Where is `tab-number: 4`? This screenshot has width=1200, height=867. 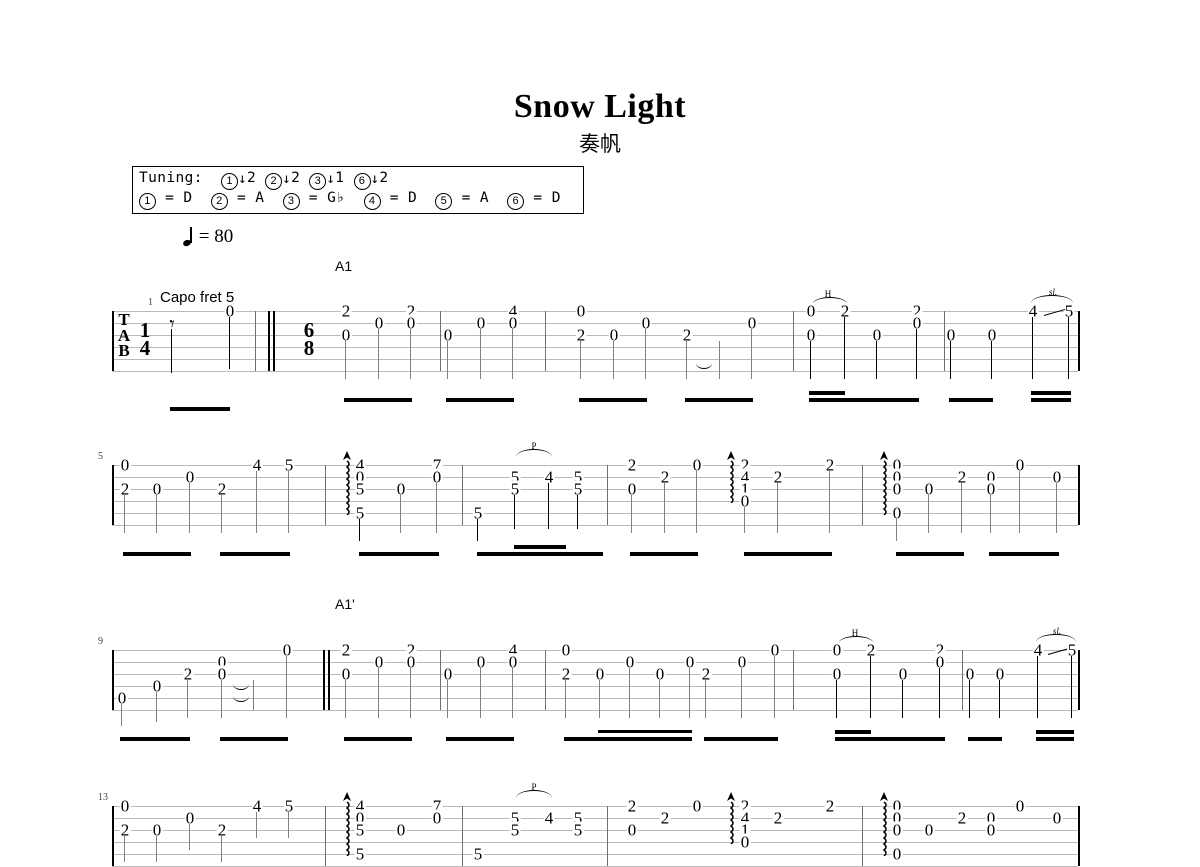
tab-number: 4 is located at coordinates (549, 818).